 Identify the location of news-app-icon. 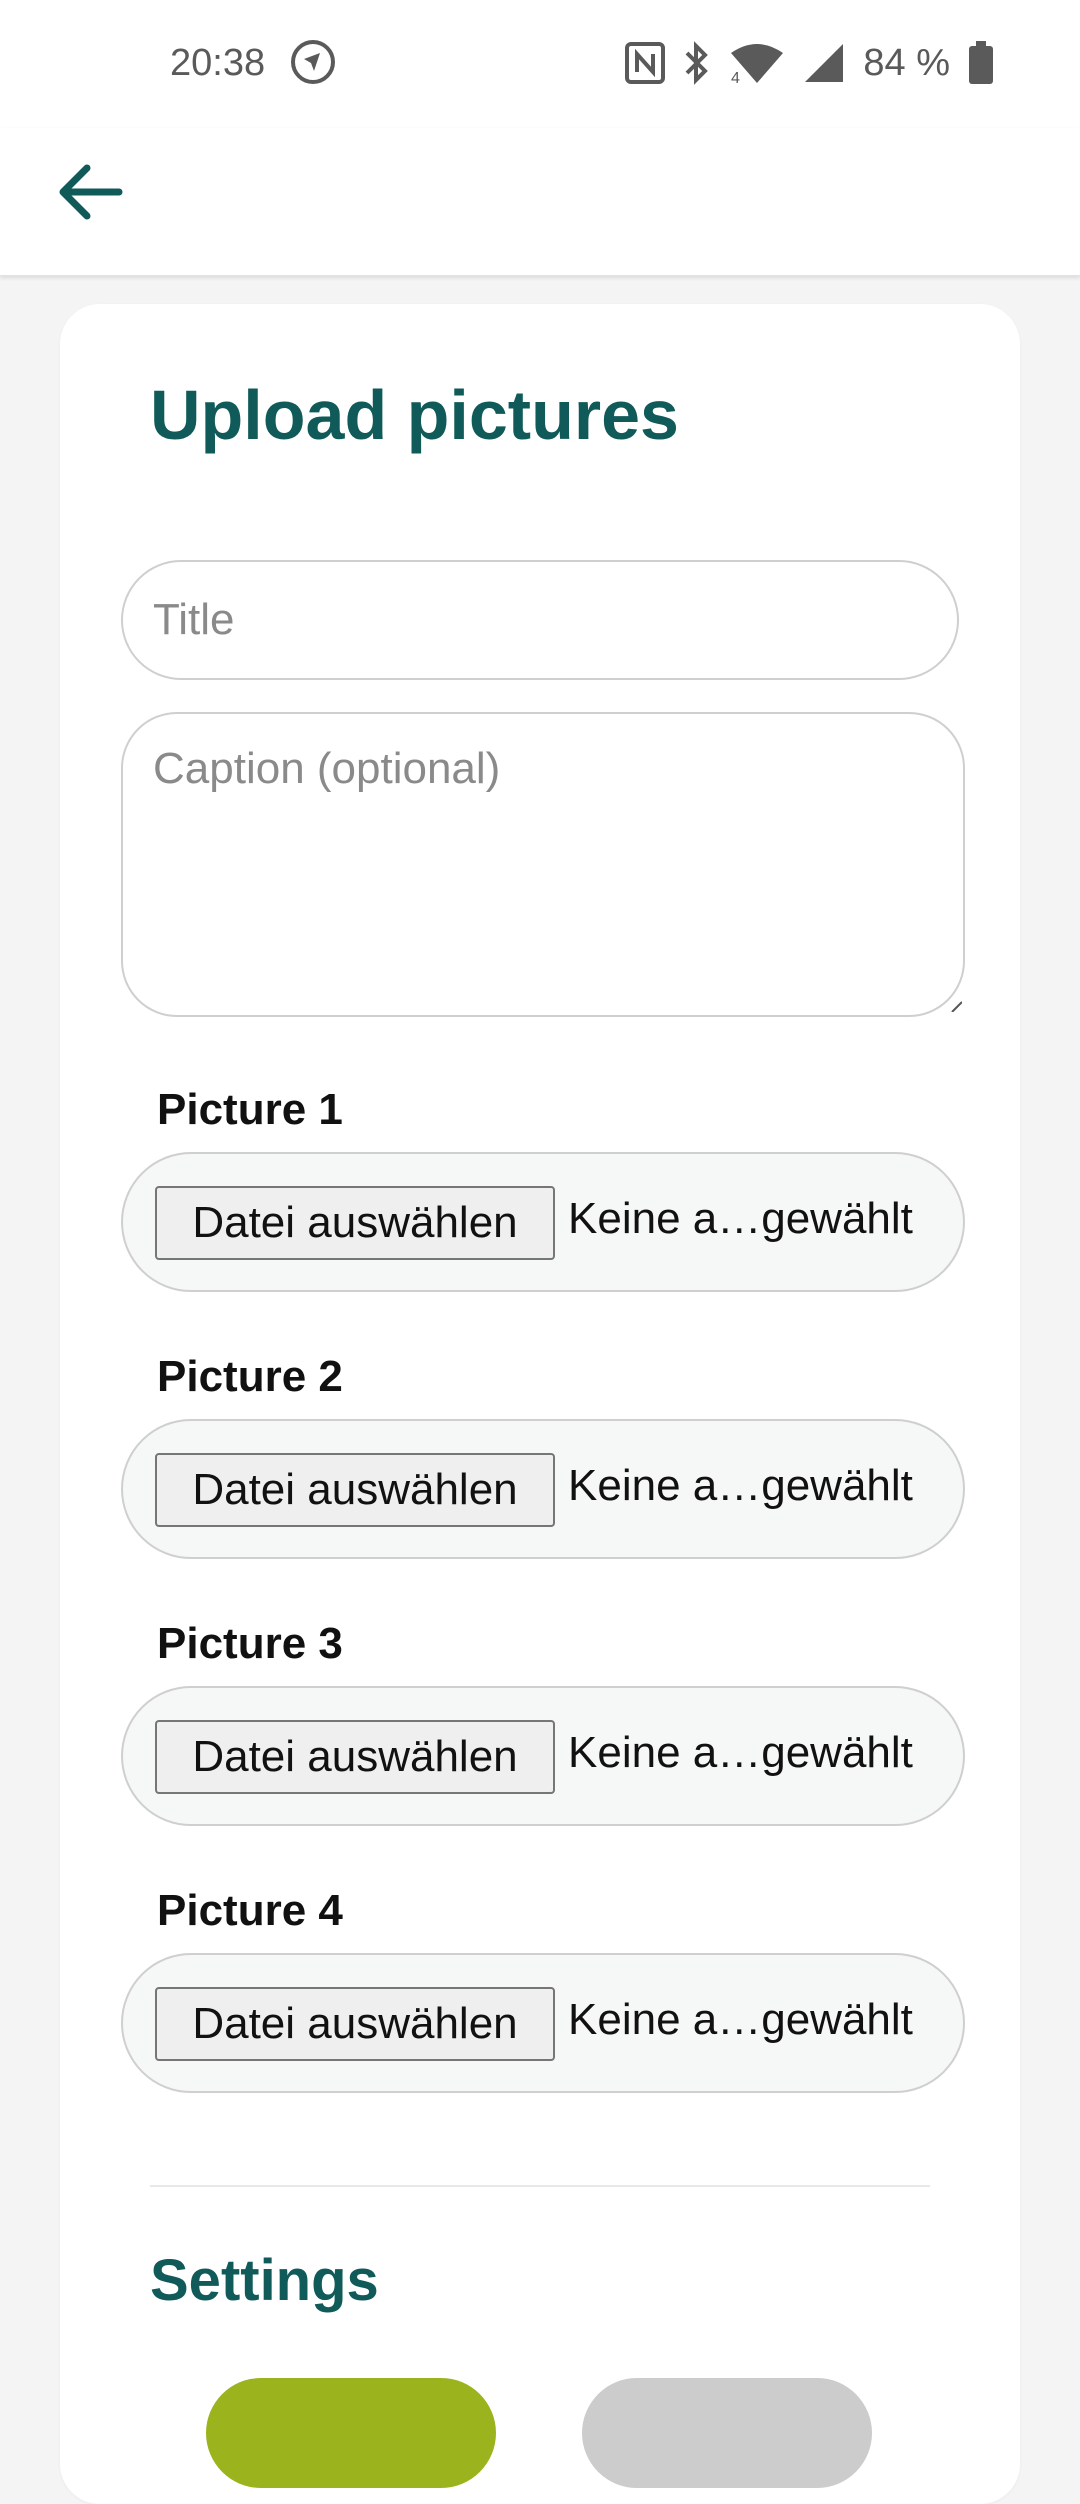
(313, 62).